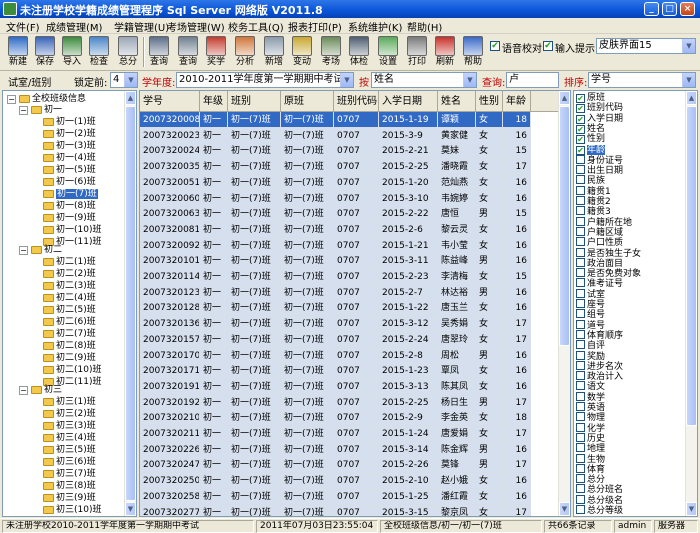 The image size is (700, 533). I want to click on check-button: 检查, so click(99, 52).